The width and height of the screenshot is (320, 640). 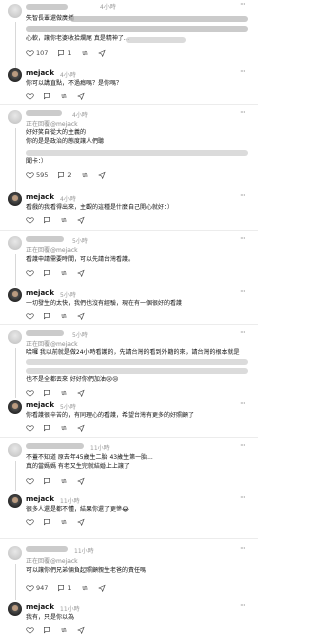 What do you see at coordinates (69, 588) in the screenshot?
I see `comment-count: 1` at bounding box center [69, 588].